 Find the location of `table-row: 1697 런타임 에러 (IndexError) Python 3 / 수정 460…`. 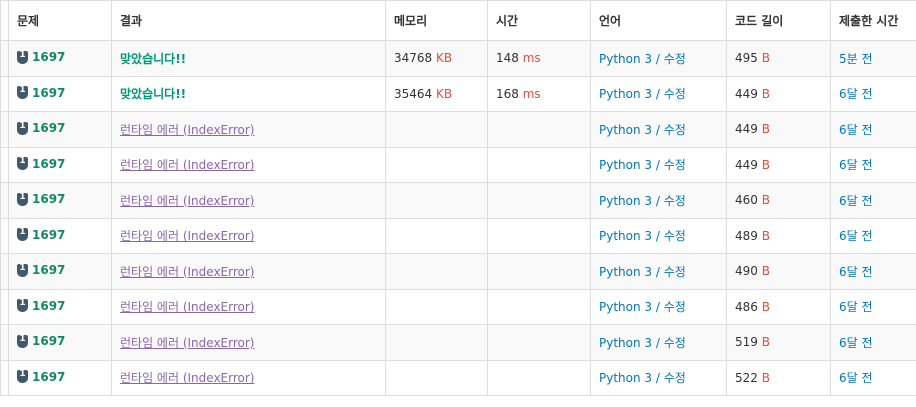

table-row: 1697 런타임 에러 (IndexError) Python 3 / 수정 460… is located at coordinates (458, 200).